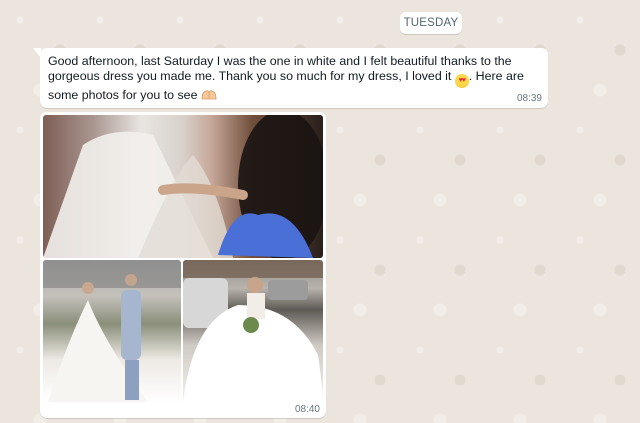 The width and height of the screenshot is (640, 423). I want to click on message-timestamp: 08:39, so click(529, 98).